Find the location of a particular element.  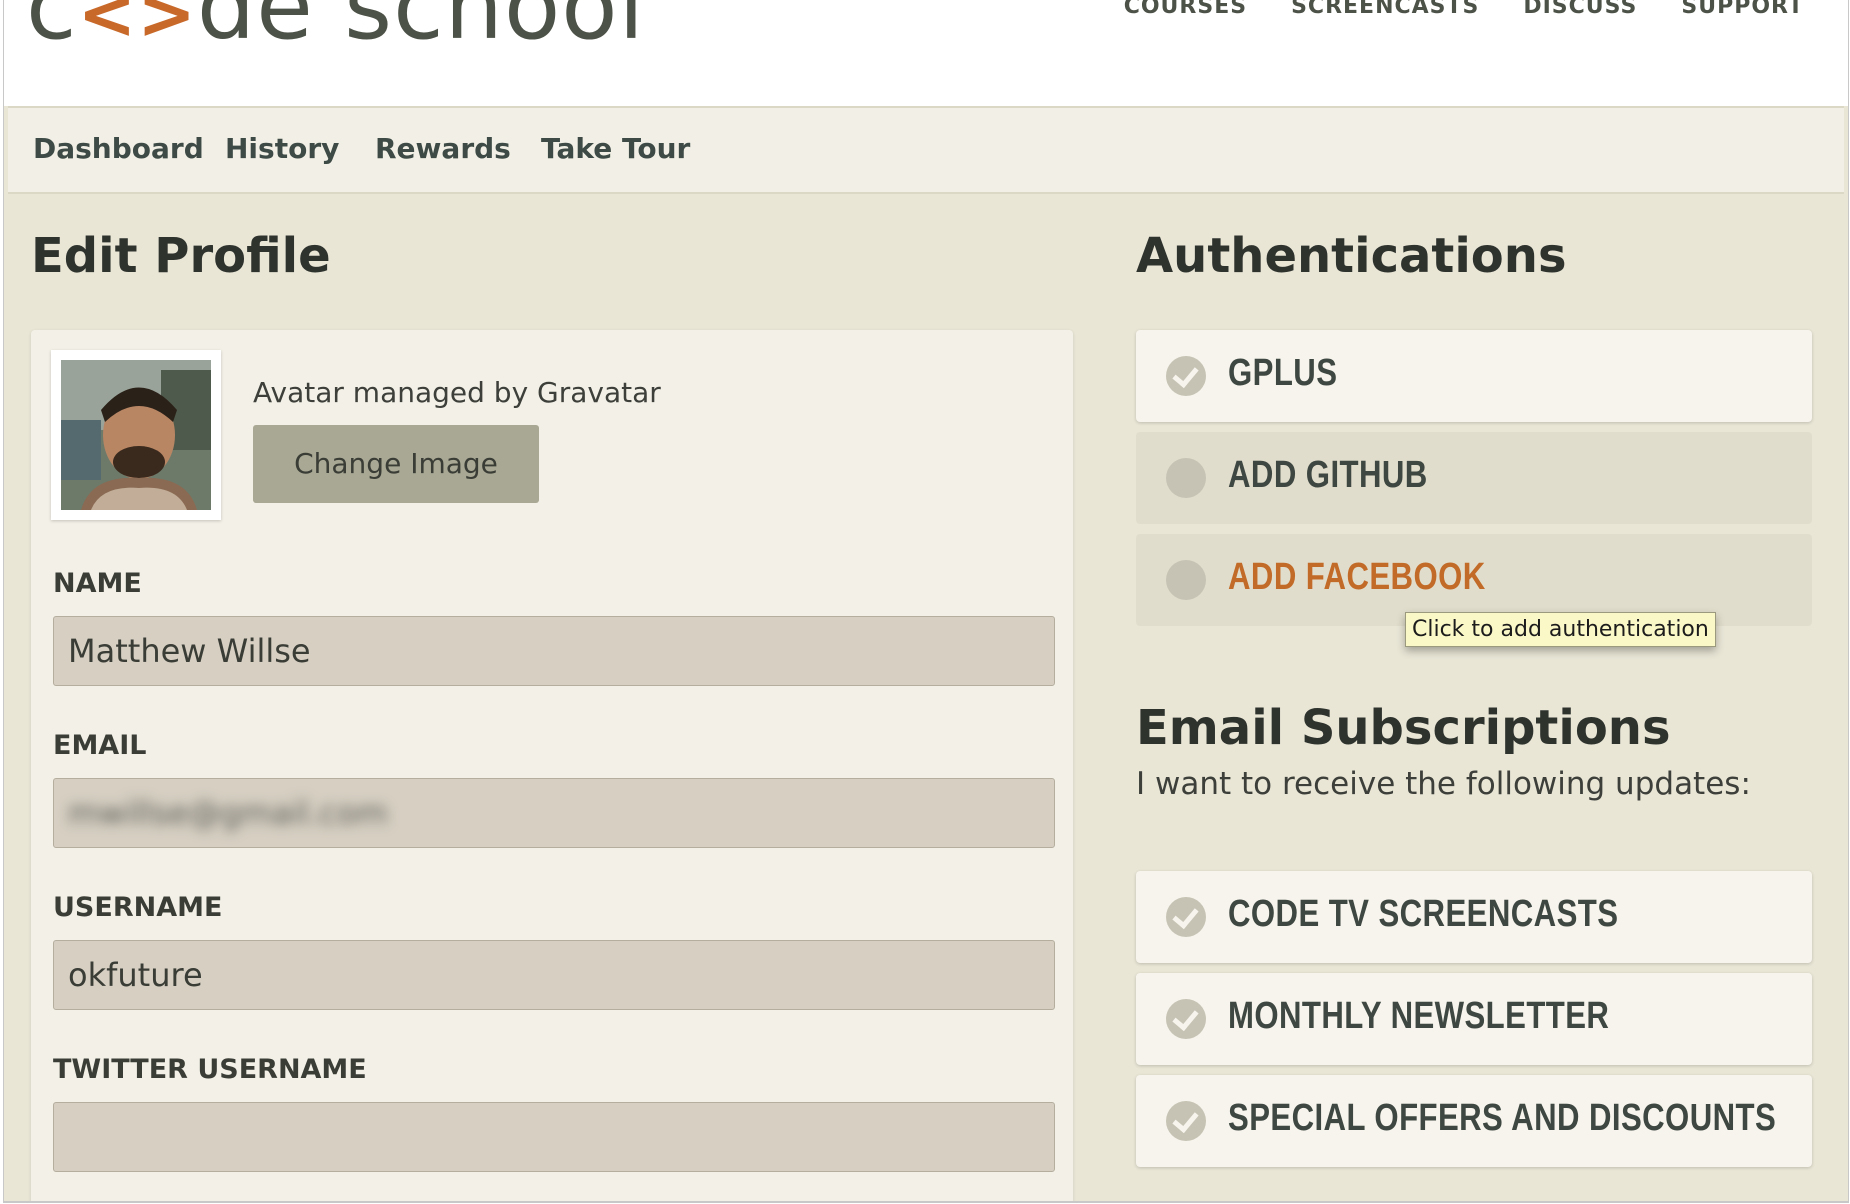

auth-label: ADD FACEBOOK is located at coordinates (1357, 577).